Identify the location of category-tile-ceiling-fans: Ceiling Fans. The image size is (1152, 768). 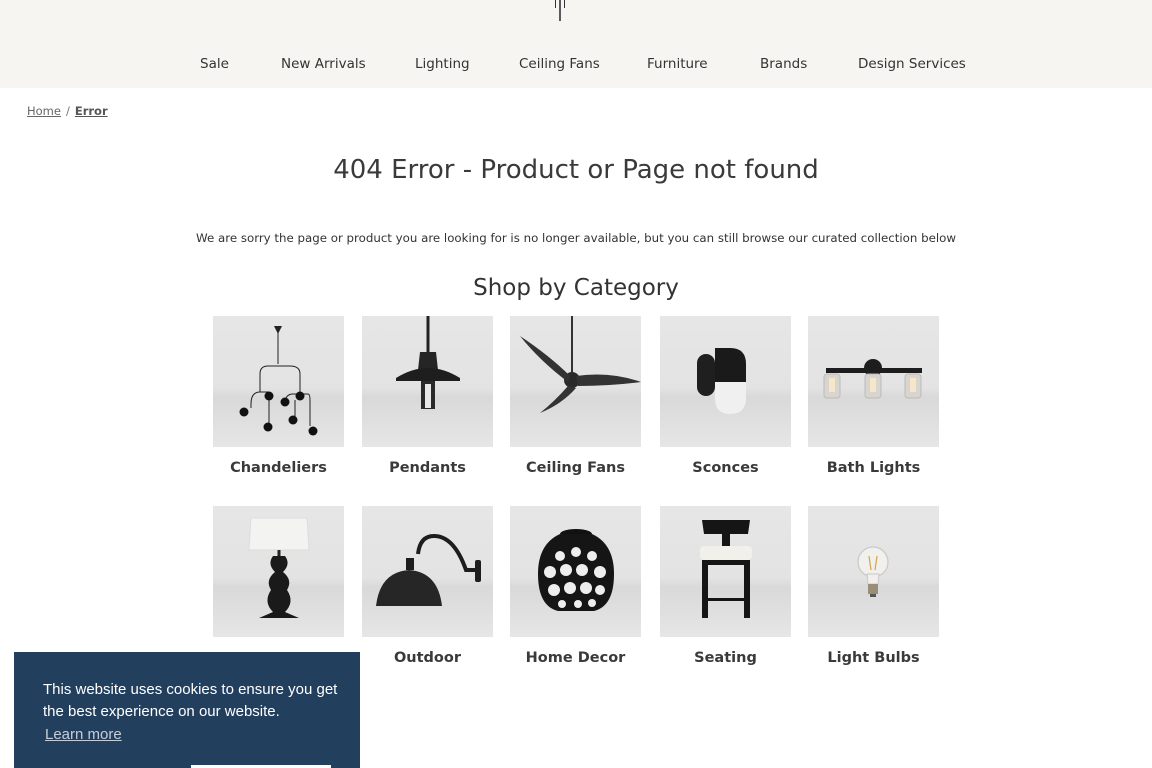
(575, 396).